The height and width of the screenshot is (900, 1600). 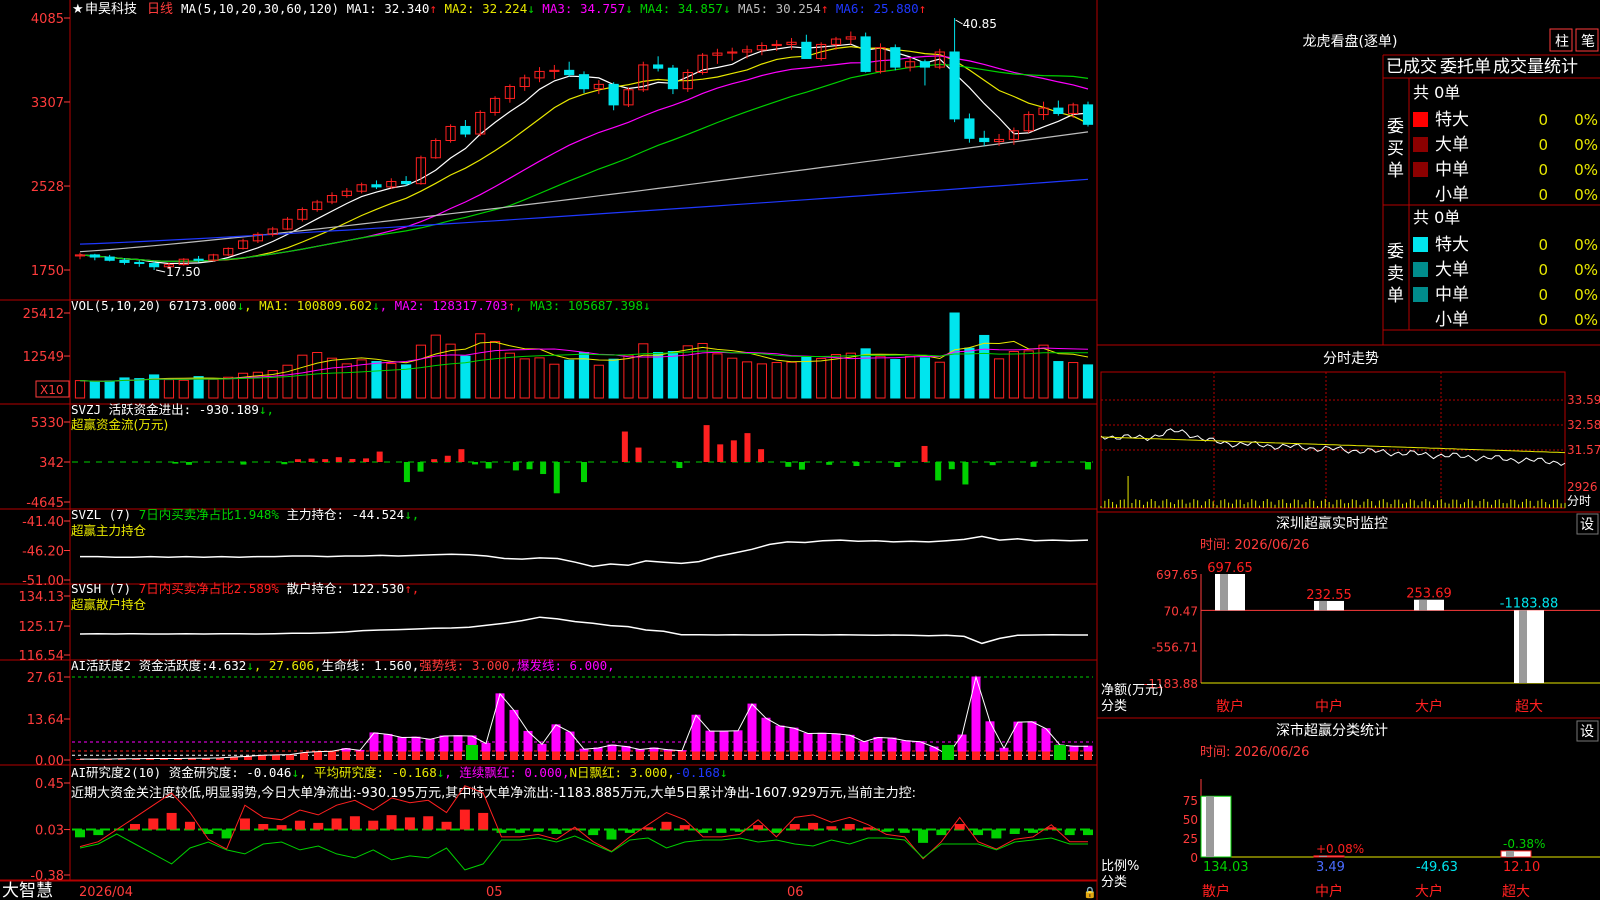 I want to click on vol-y-tick: 25412, so click(x=43, y=314).